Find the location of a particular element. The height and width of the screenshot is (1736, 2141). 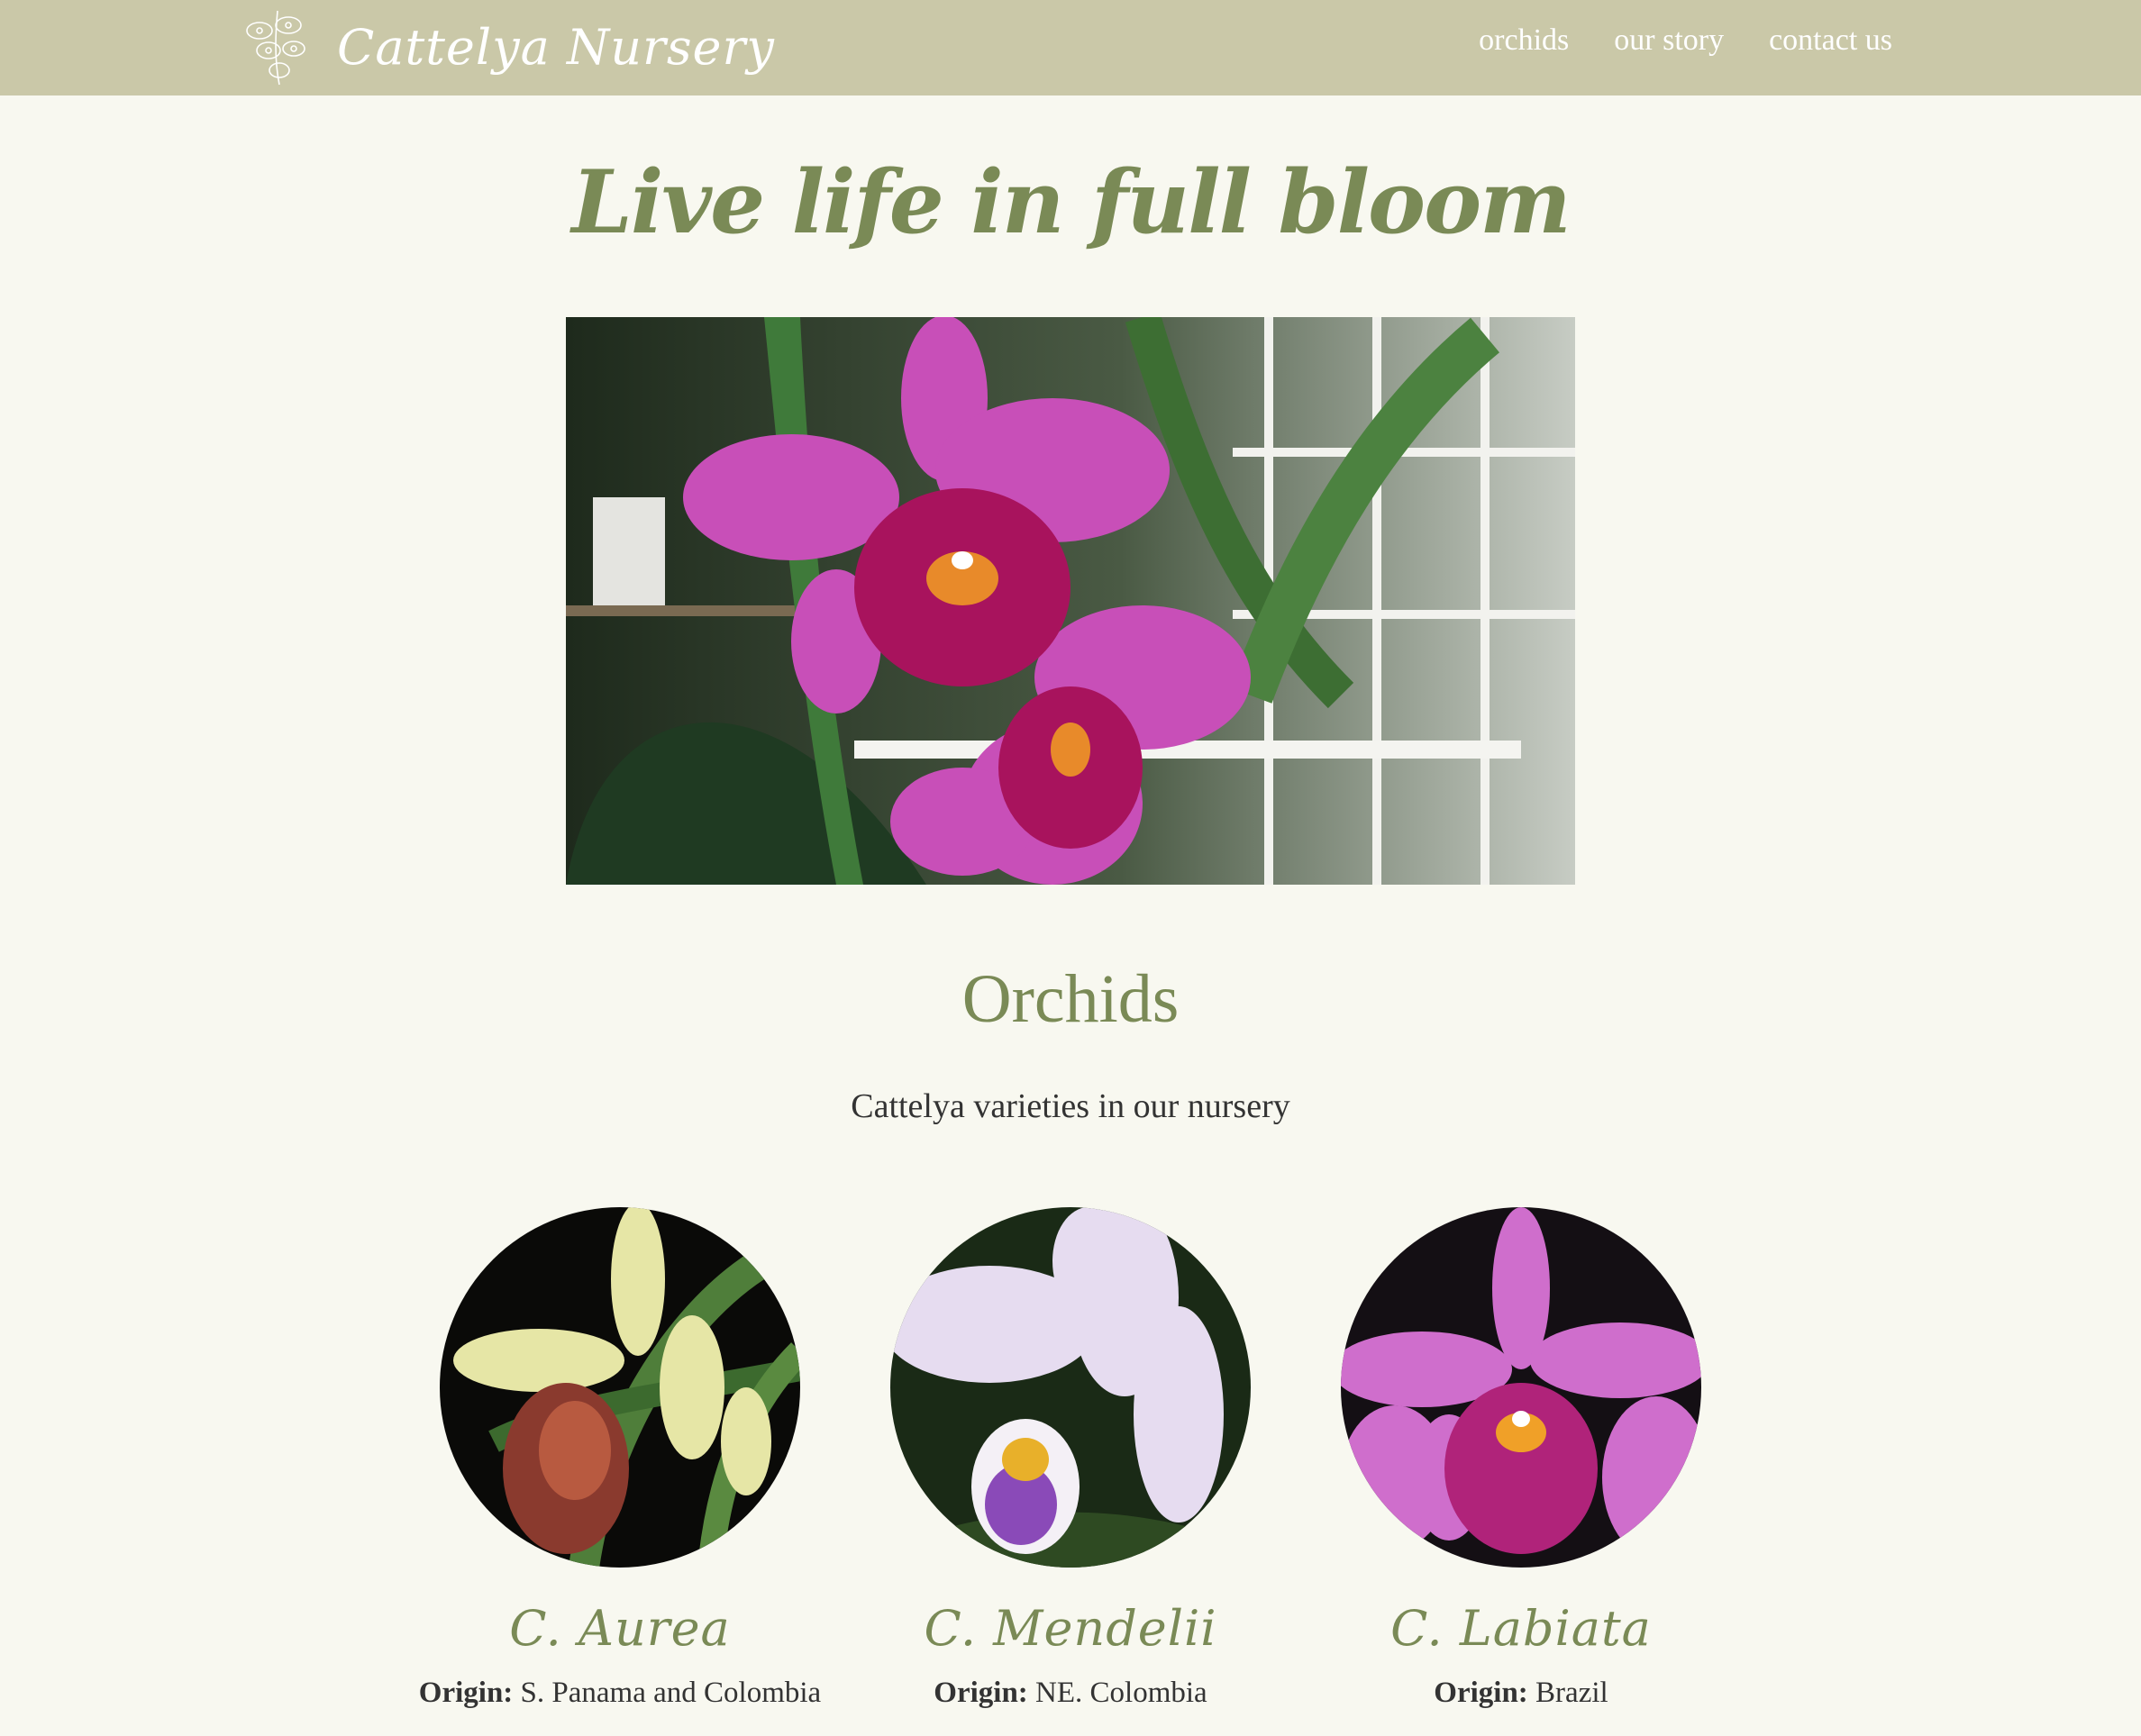

variety-card: C. Mendelii Origin: NE. Colombia is located at coordinates (1070, 1458).